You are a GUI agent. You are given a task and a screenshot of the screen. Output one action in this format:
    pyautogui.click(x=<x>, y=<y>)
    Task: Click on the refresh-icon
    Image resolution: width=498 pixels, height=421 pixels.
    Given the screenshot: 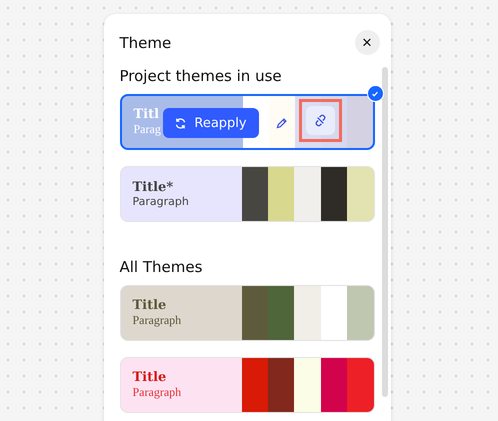 What is the action you would take?
    pyautogui.click(x=181, y=123)
    